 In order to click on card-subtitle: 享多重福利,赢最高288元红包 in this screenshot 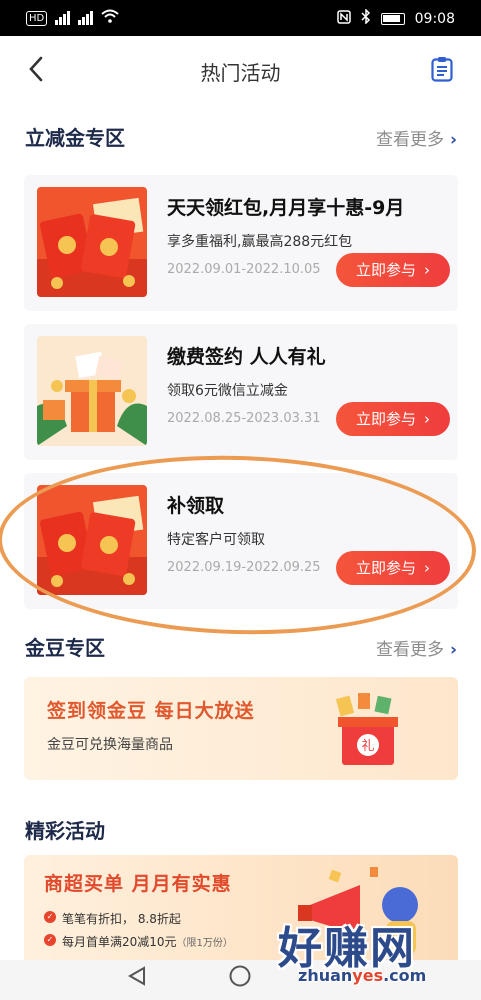, I will do `click(260, 242)`.